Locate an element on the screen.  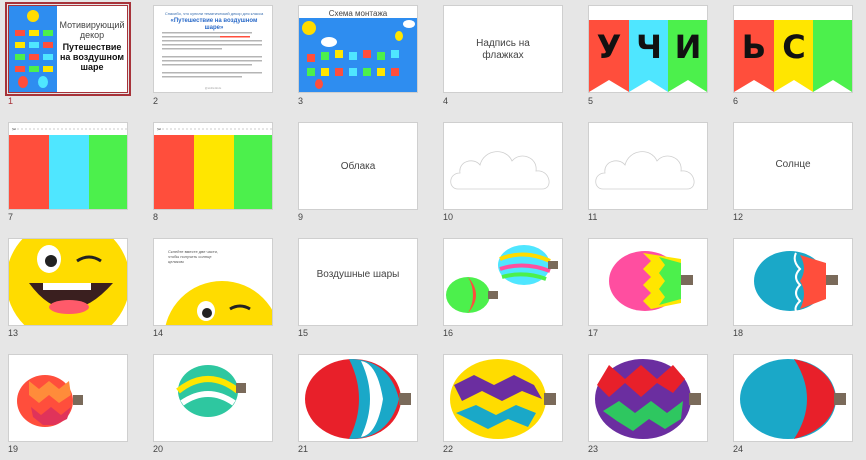
slide-number-1: 1 is located at coordinates (11, 101).